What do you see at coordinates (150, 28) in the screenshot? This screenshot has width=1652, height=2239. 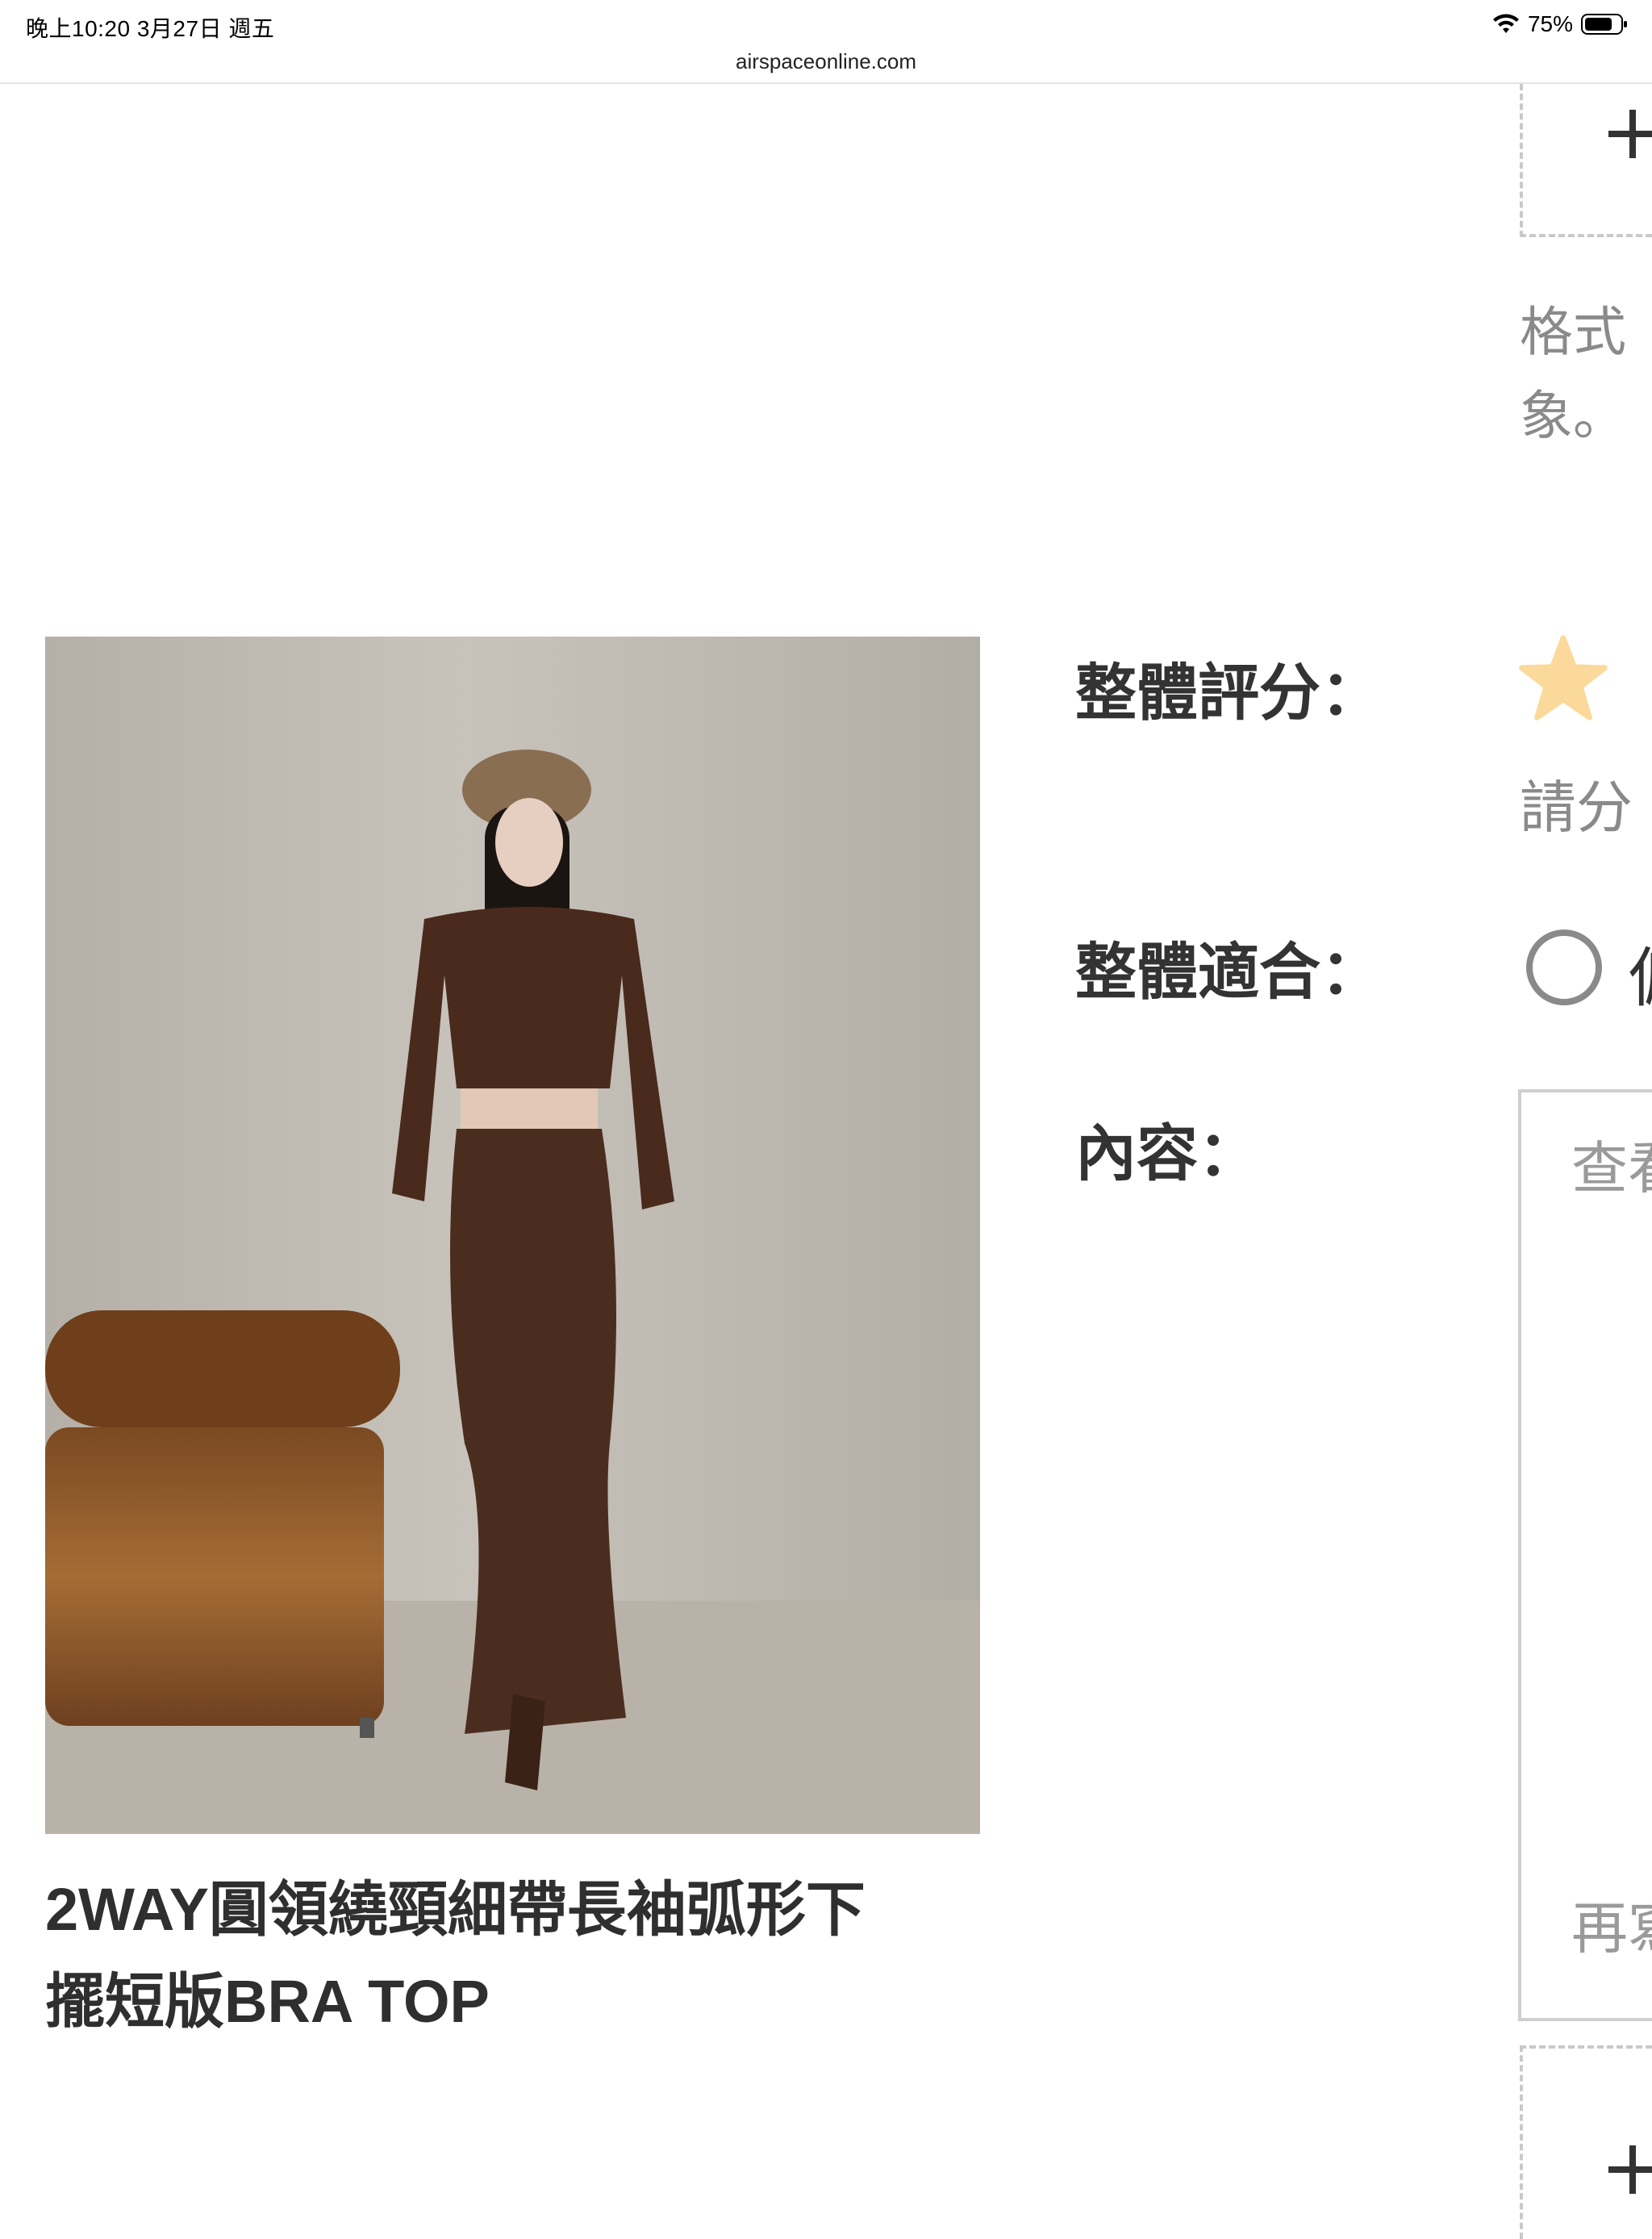 I see `status-time: 晚上10:20 3月27日 週五` at bounding box center [150, 28].